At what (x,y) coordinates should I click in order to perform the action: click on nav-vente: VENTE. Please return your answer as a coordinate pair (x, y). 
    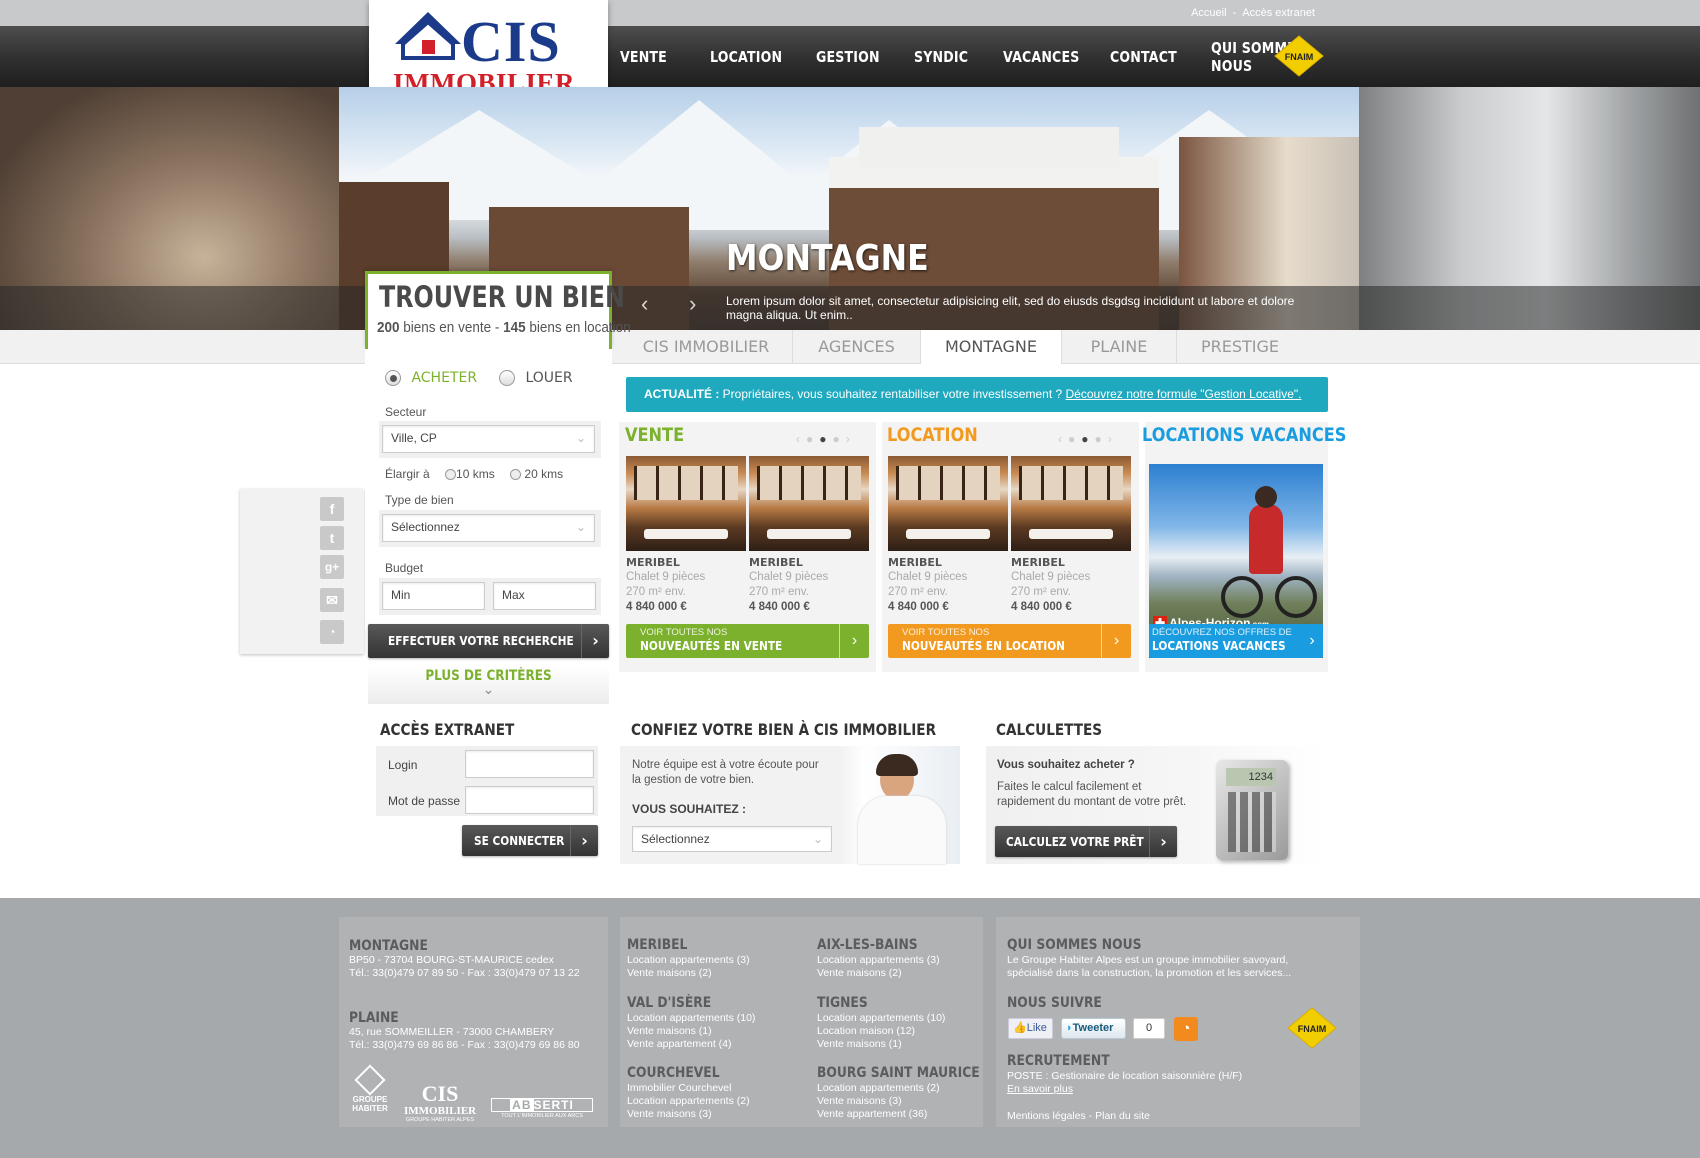
    Looking at the image, I should click on (646, 57).